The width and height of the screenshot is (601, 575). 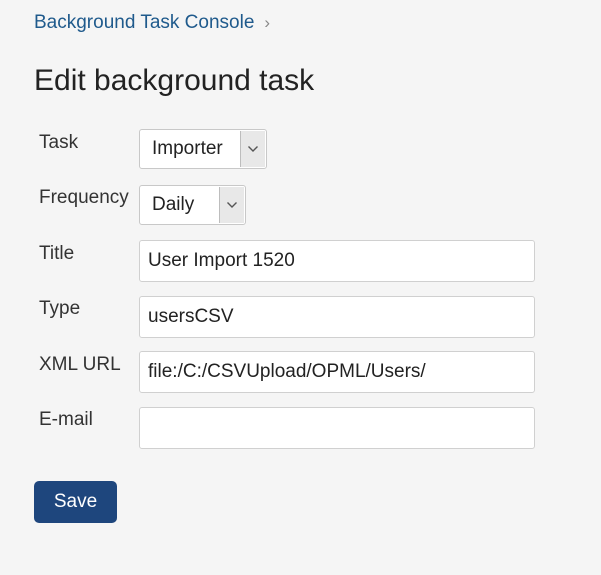 I want to click on title-label: Title, so click(x=57, y=253).